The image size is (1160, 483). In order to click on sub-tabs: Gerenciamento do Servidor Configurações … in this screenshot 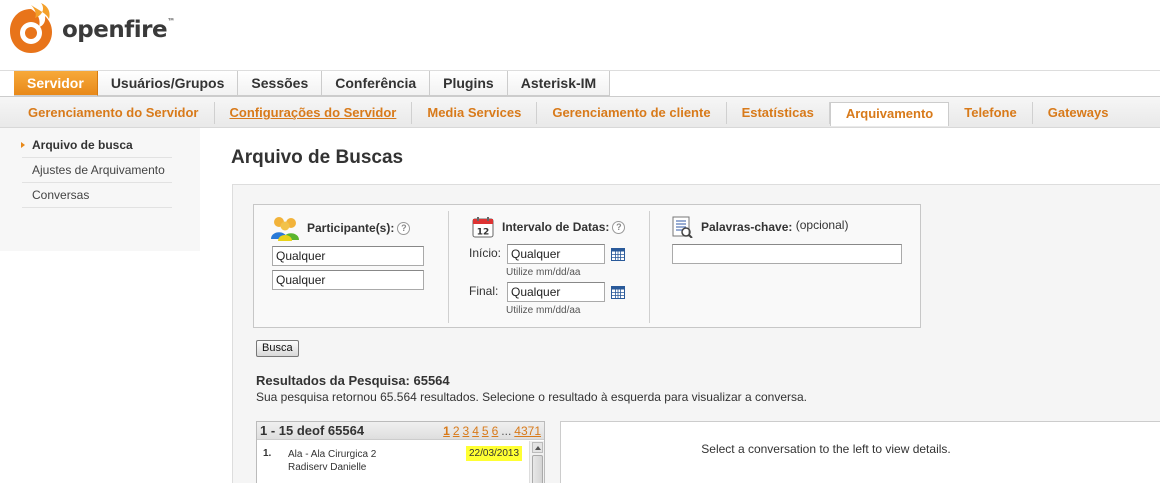, I will do `click(580, 112)`.